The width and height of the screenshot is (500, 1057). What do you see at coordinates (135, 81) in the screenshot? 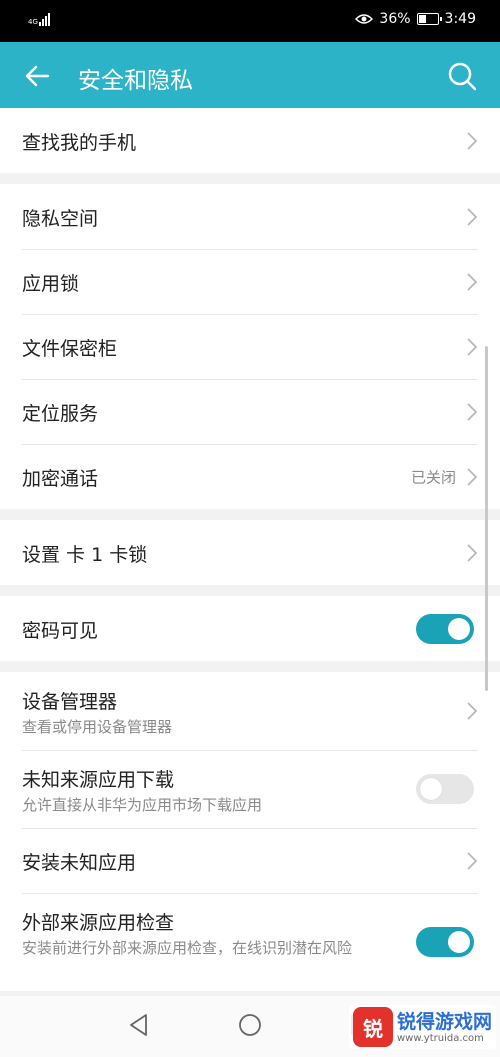
I see `page-title: 安全和隐私` at bounding box center [135, 81].